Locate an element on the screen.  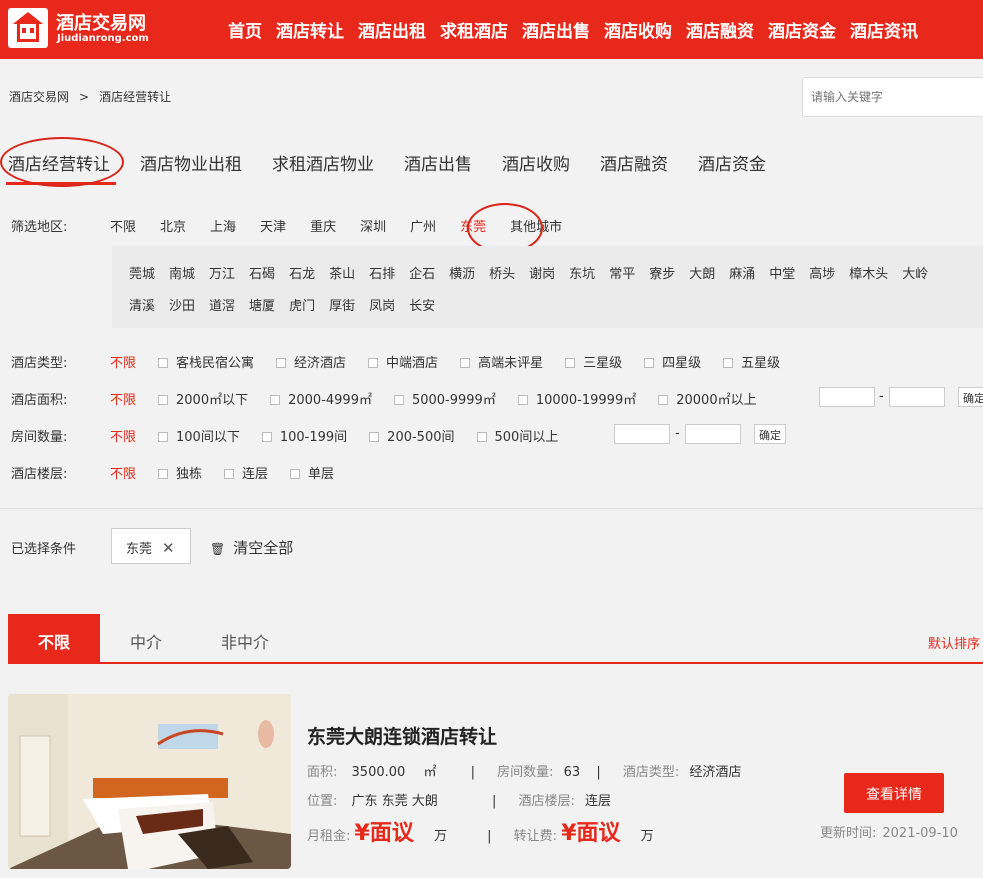
listing-photo is located at coordinates (149, 781).